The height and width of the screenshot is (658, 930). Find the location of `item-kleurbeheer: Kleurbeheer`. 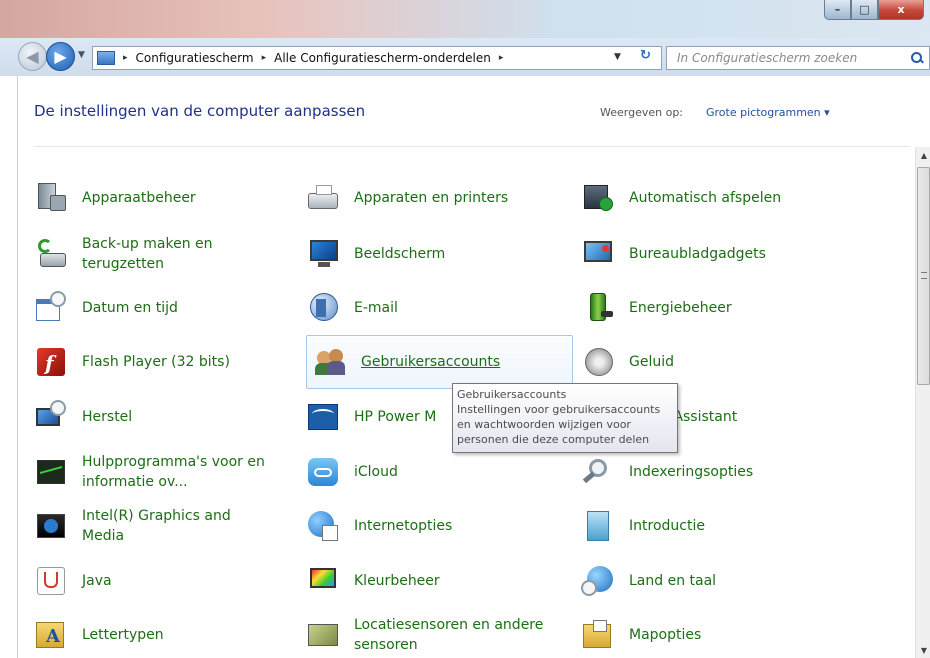

item-kleurbeheer: Kleurbeheer is located at coordinates (373, 581).